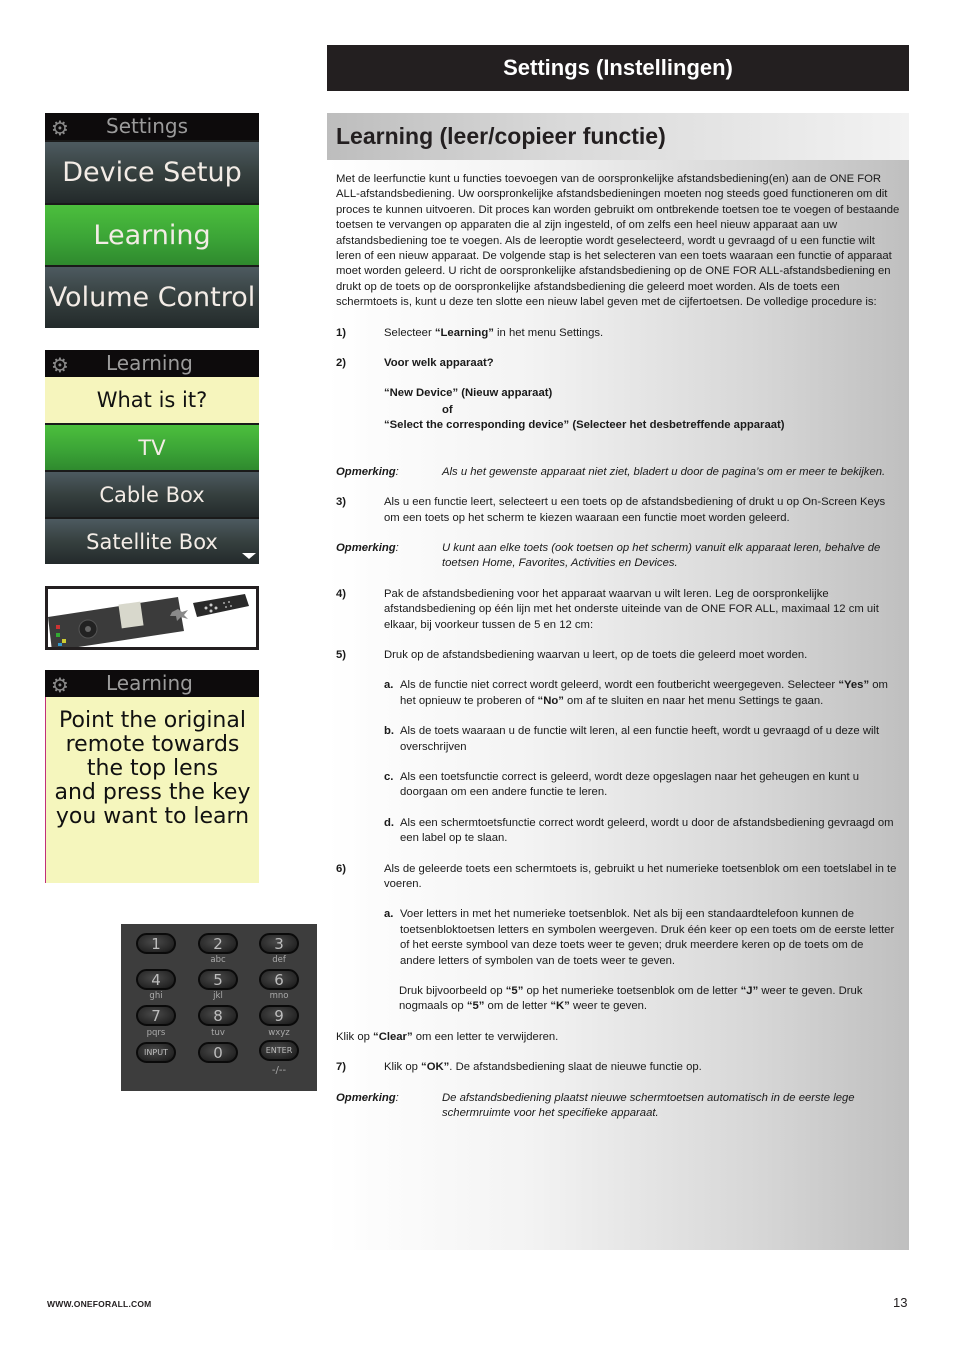 The image size is (954, 1350). Describe the element at coordinates (393, 1036) in the screenshot. I see `text-bold: “Clear”` at that location.